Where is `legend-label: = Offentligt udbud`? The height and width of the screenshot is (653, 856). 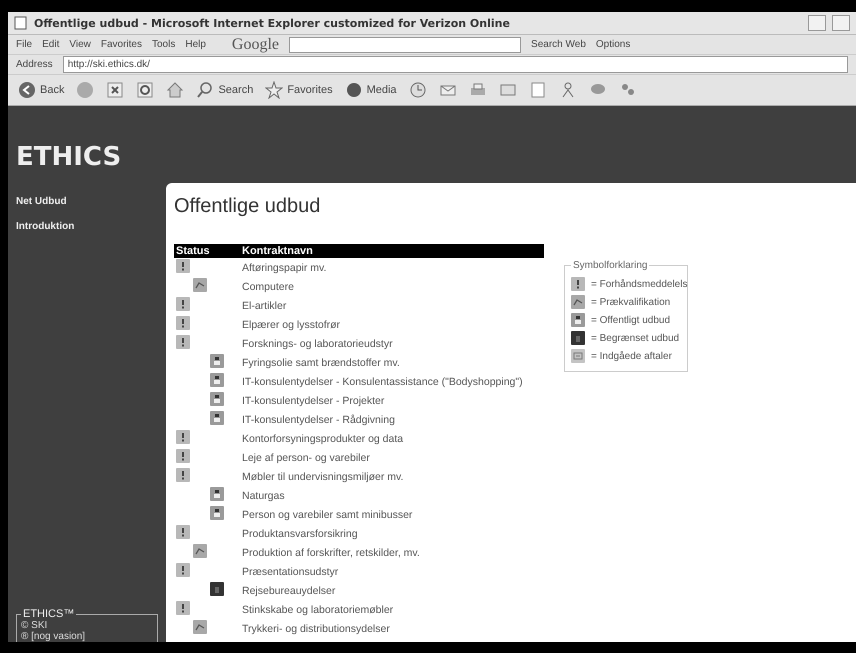 legend-label: = Offentligt udbud is located at coordinates (630, 320).